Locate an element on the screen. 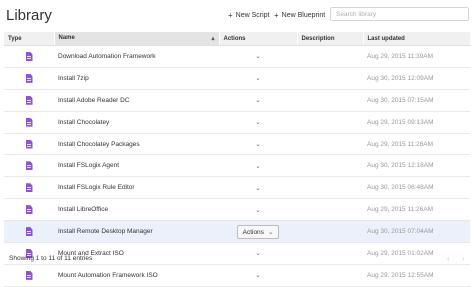 This screenshot has width=474, height=287. table-row: Install Chocolatey ⌄ Aug 29, 2015 09:13AM is located at coordinates (237, 122).